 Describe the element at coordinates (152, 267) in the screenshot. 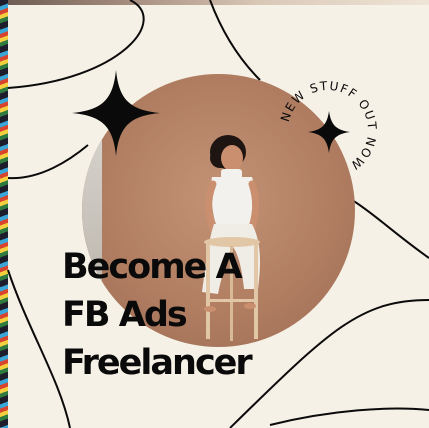

I see `headline-line-1: Become A` at that location.